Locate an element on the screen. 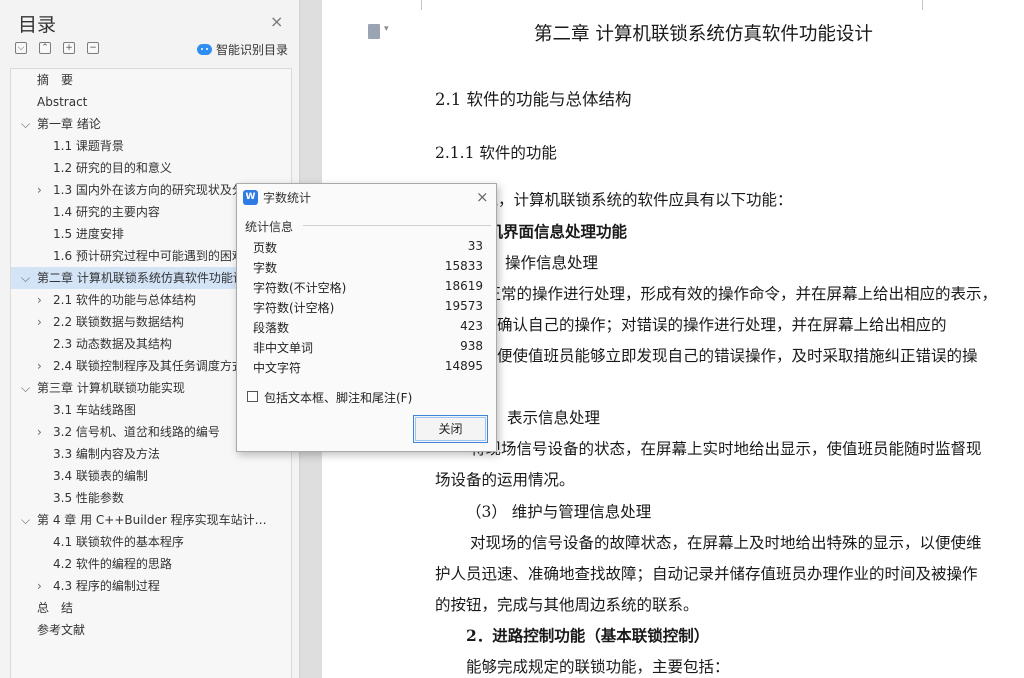  toc-item: 摘 要 is located at coordinates (151, 80).